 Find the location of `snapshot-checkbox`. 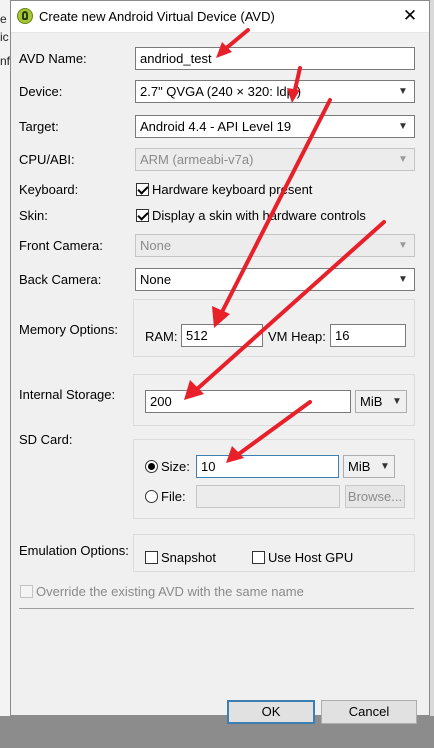

snapshot-checkbox is located at coordinates (151, 557).